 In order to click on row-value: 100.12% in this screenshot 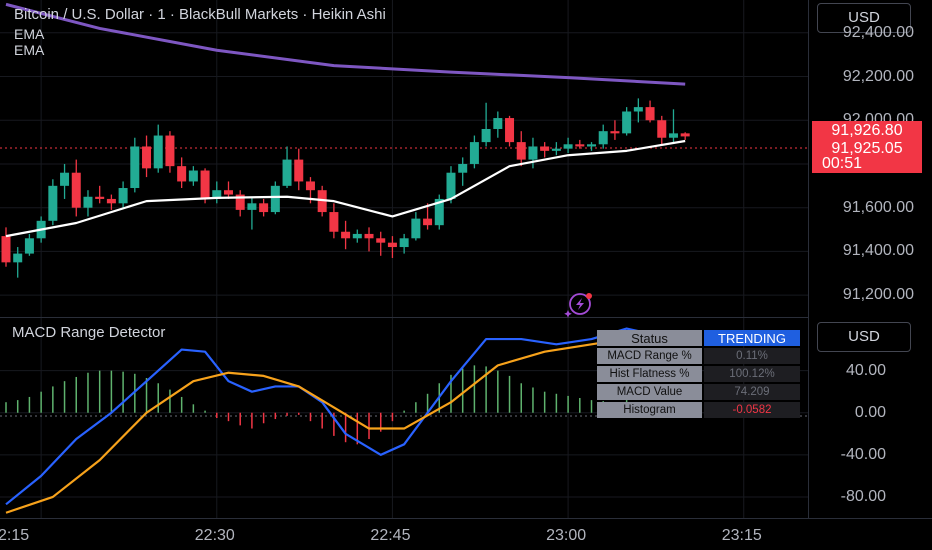, I will do `click(752, 374)`.